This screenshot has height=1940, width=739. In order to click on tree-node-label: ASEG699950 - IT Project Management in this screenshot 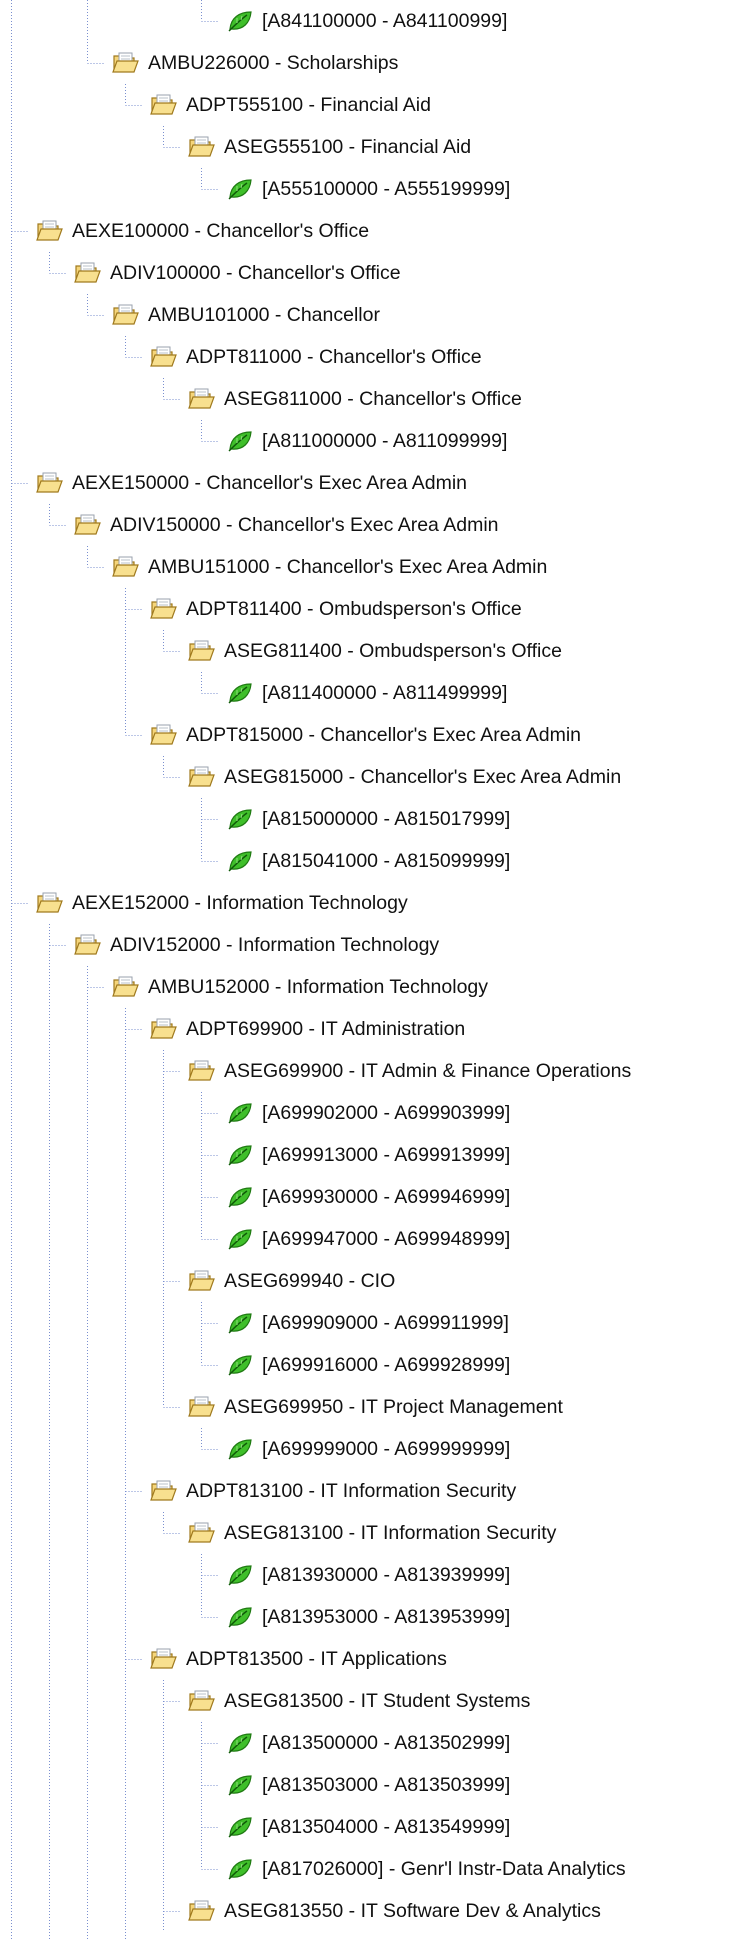, I will do `click(393, 1407)`.